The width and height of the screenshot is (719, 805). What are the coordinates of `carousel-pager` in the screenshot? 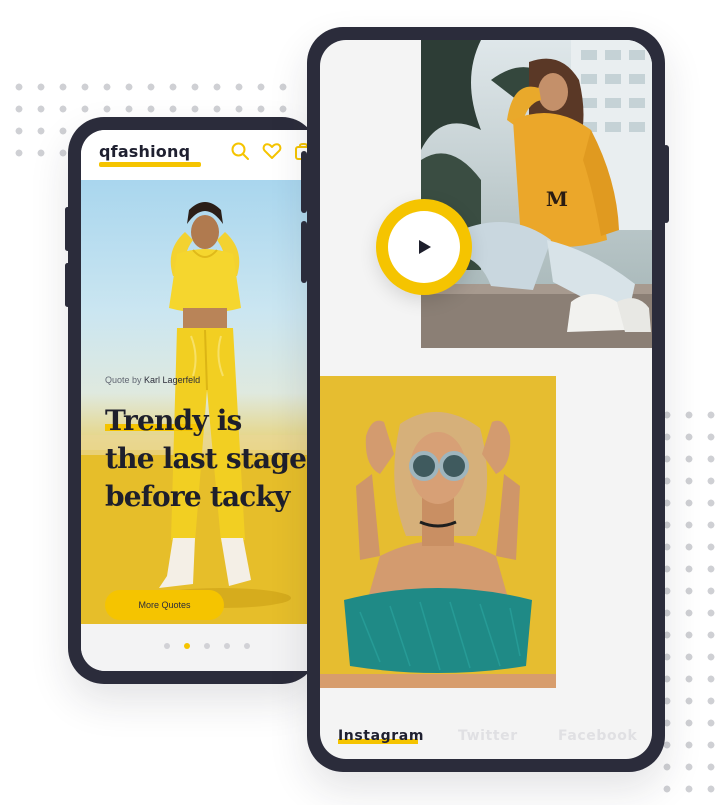 It's located at (207, 646).